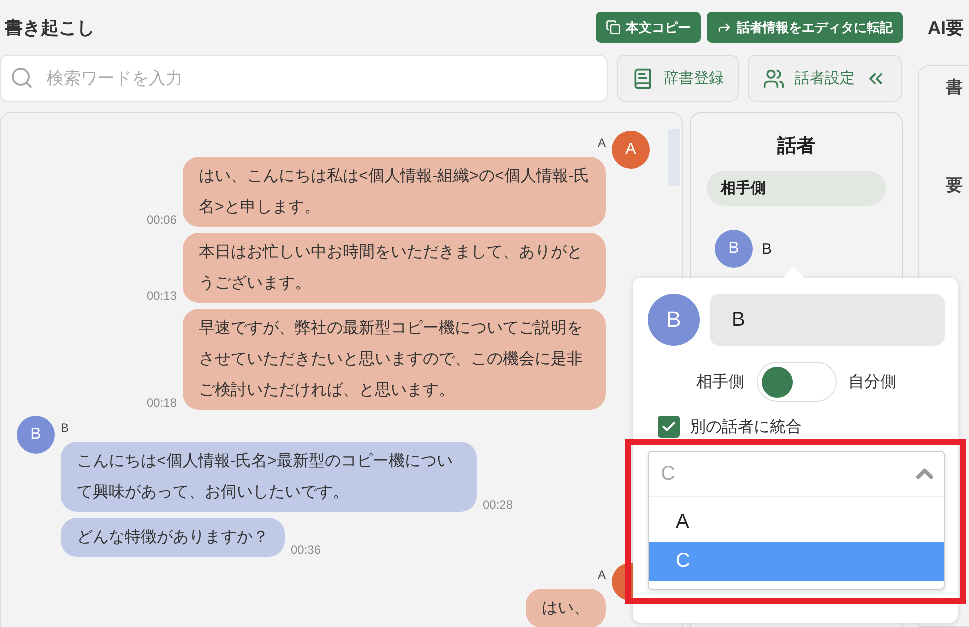  What do you see at coordinates (955, 88) in the screenshot?
I see `summary-label: 書` at bounding box center [955, 88].